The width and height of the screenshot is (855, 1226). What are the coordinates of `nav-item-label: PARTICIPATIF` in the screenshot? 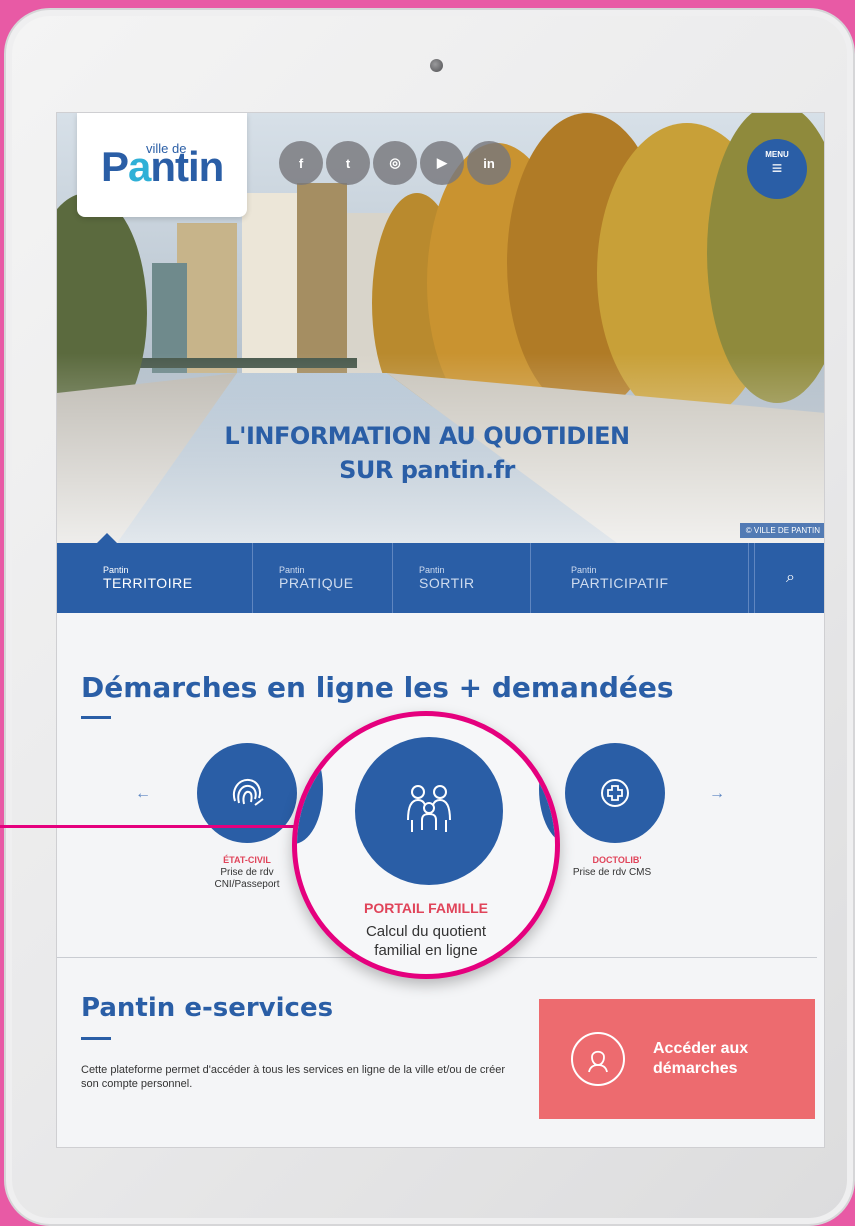 It's located at (620, 583).